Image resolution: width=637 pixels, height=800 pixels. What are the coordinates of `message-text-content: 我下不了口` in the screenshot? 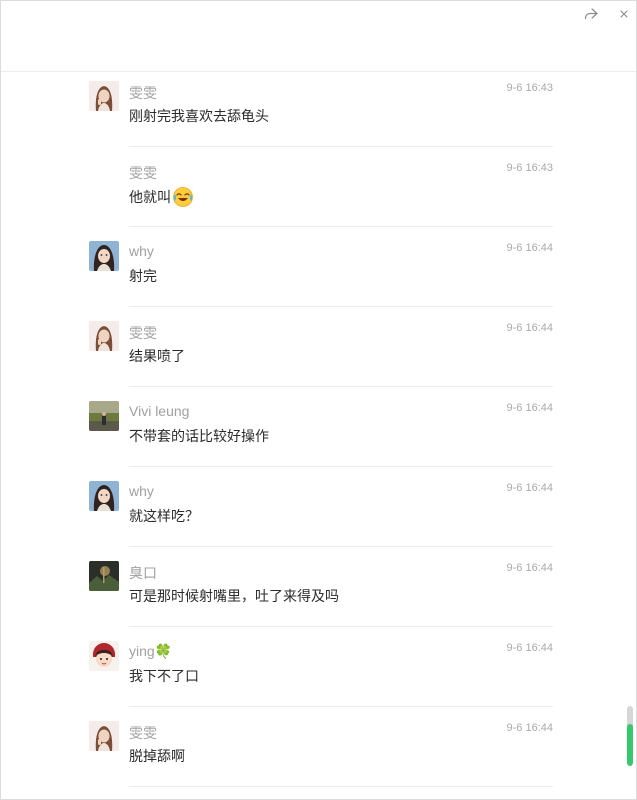 It's located at (164, 676).